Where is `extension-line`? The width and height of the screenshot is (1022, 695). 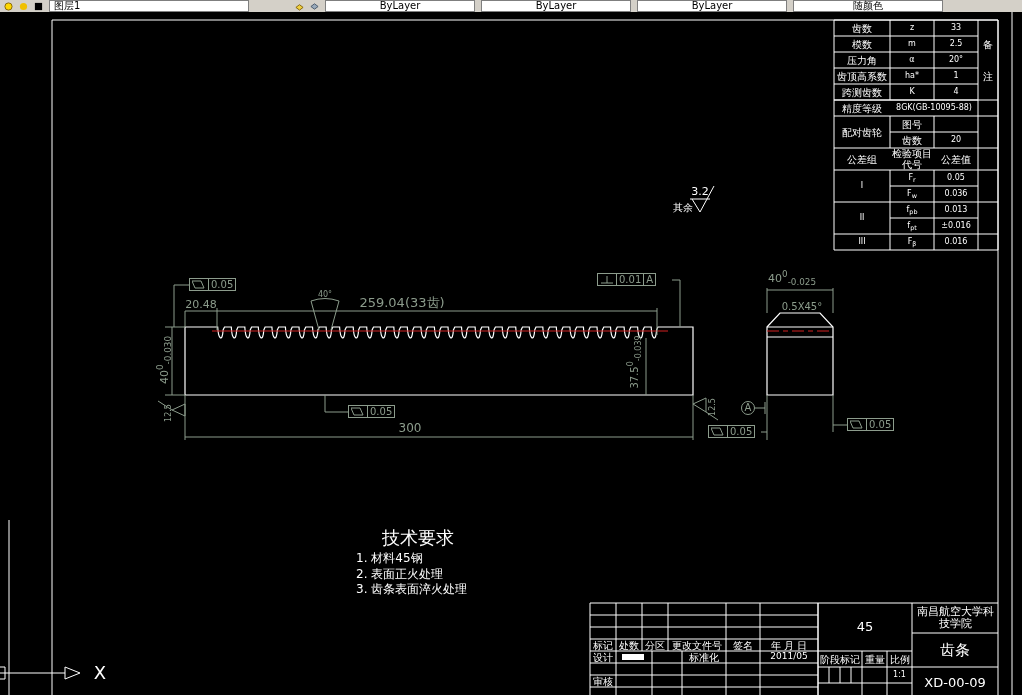
extension-line is located at coordinates (800, 417).